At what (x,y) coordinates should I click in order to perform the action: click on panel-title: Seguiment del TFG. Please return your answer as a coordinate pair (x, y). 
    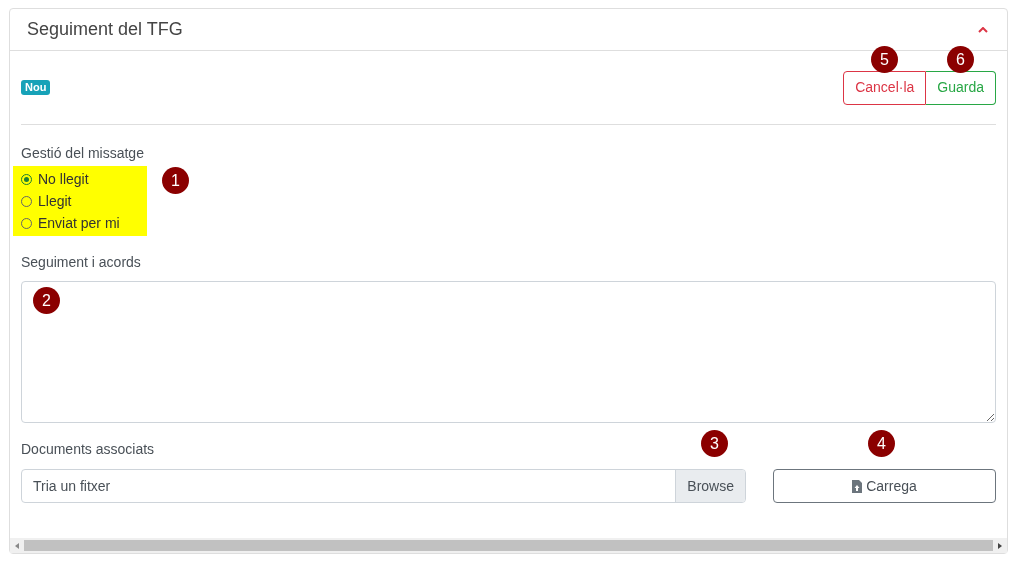
    Looking at the image, I should click on (105, 29).